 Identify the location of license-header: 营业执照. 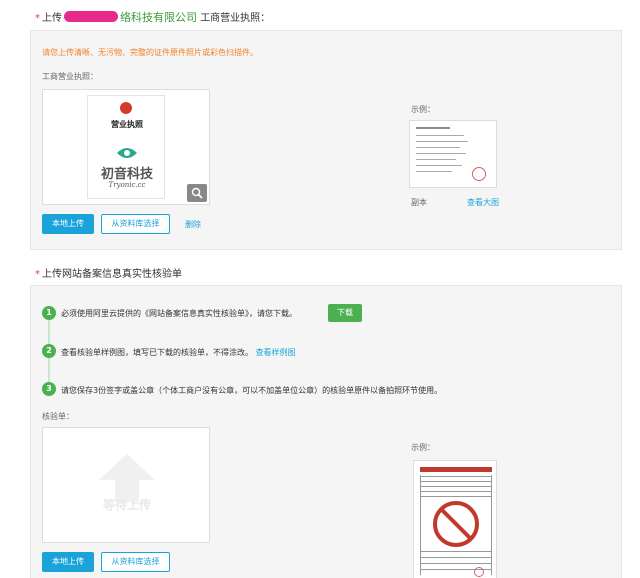
(127, 124).